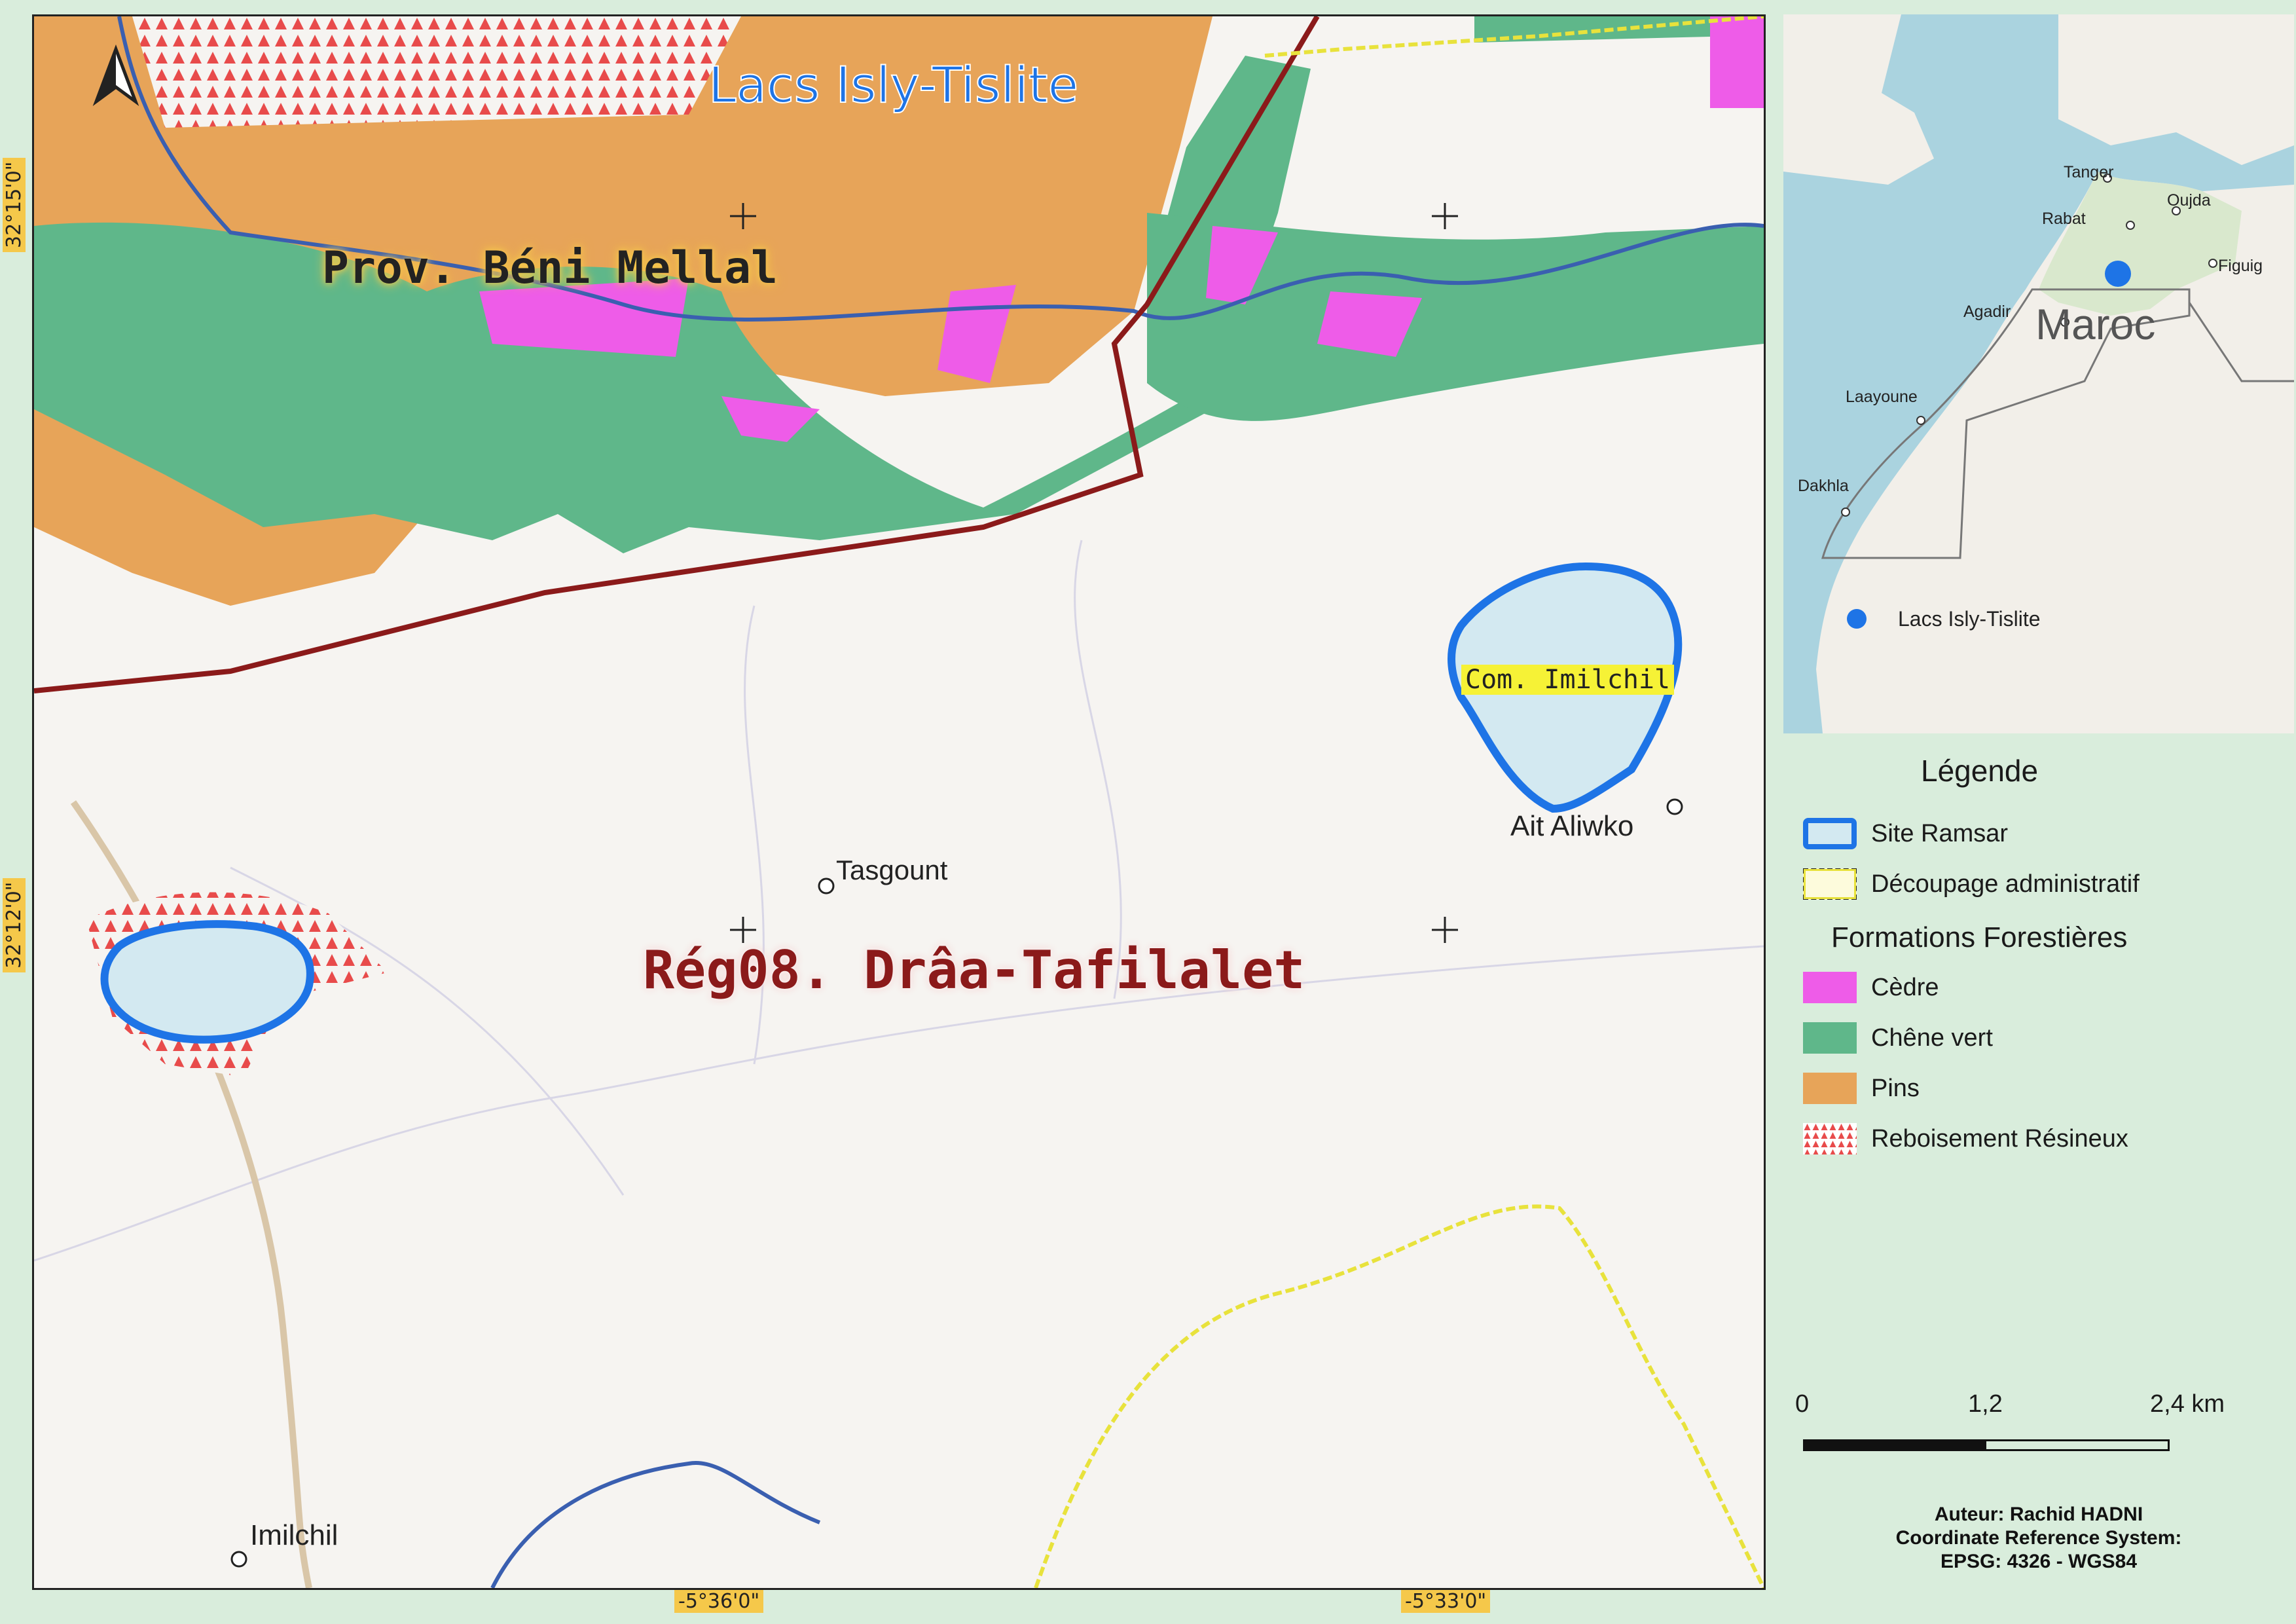 The image size is (2296, 1624). Describe the element at coordinates (1980, 771) in the screenshot. I see `legend-title: Légende` at that location.